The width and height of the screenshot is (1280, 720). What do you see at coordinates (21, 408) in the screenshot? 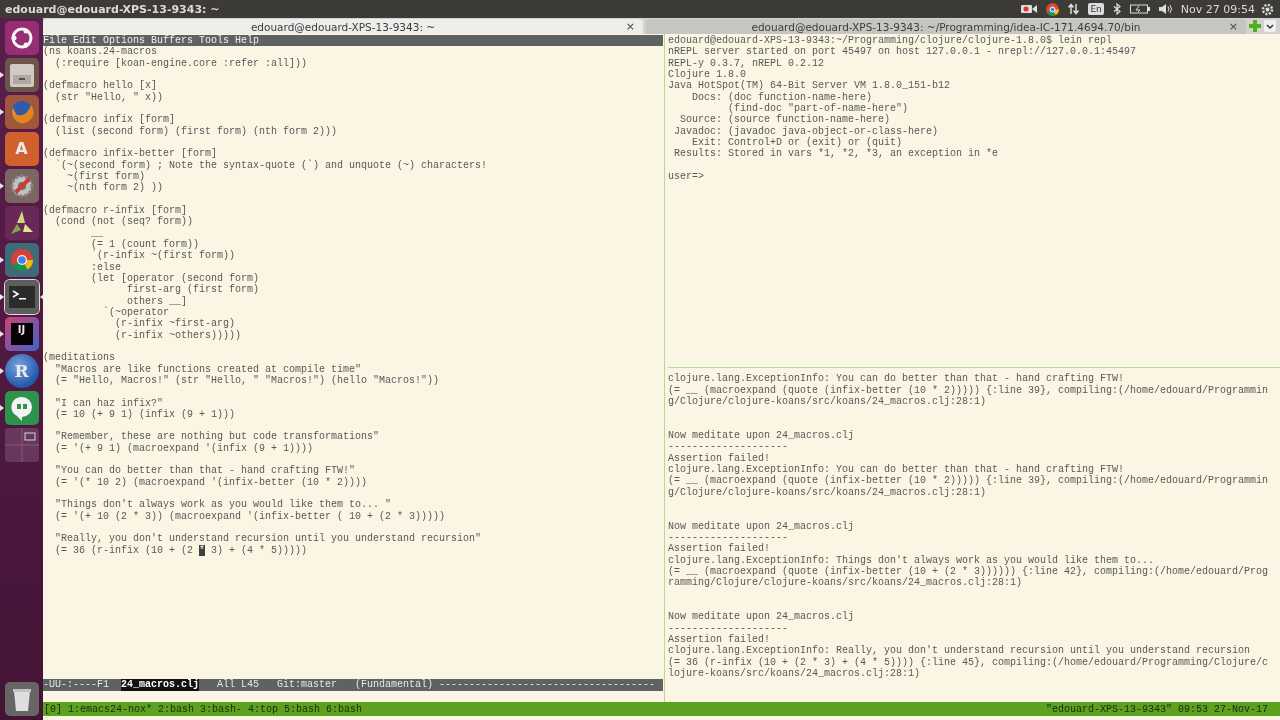
I see `speech-bubble-icon` at bounding box center [21, 408].